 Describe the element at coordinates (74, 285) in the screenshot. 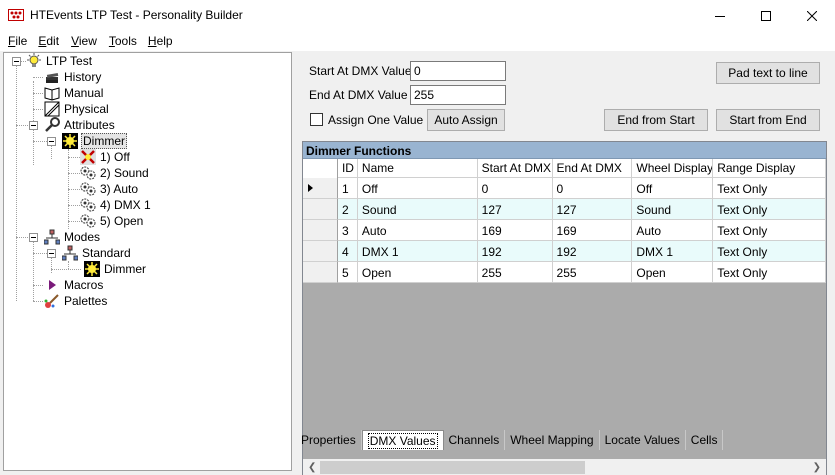

I see `tree-item-macros: Macros` at that location.